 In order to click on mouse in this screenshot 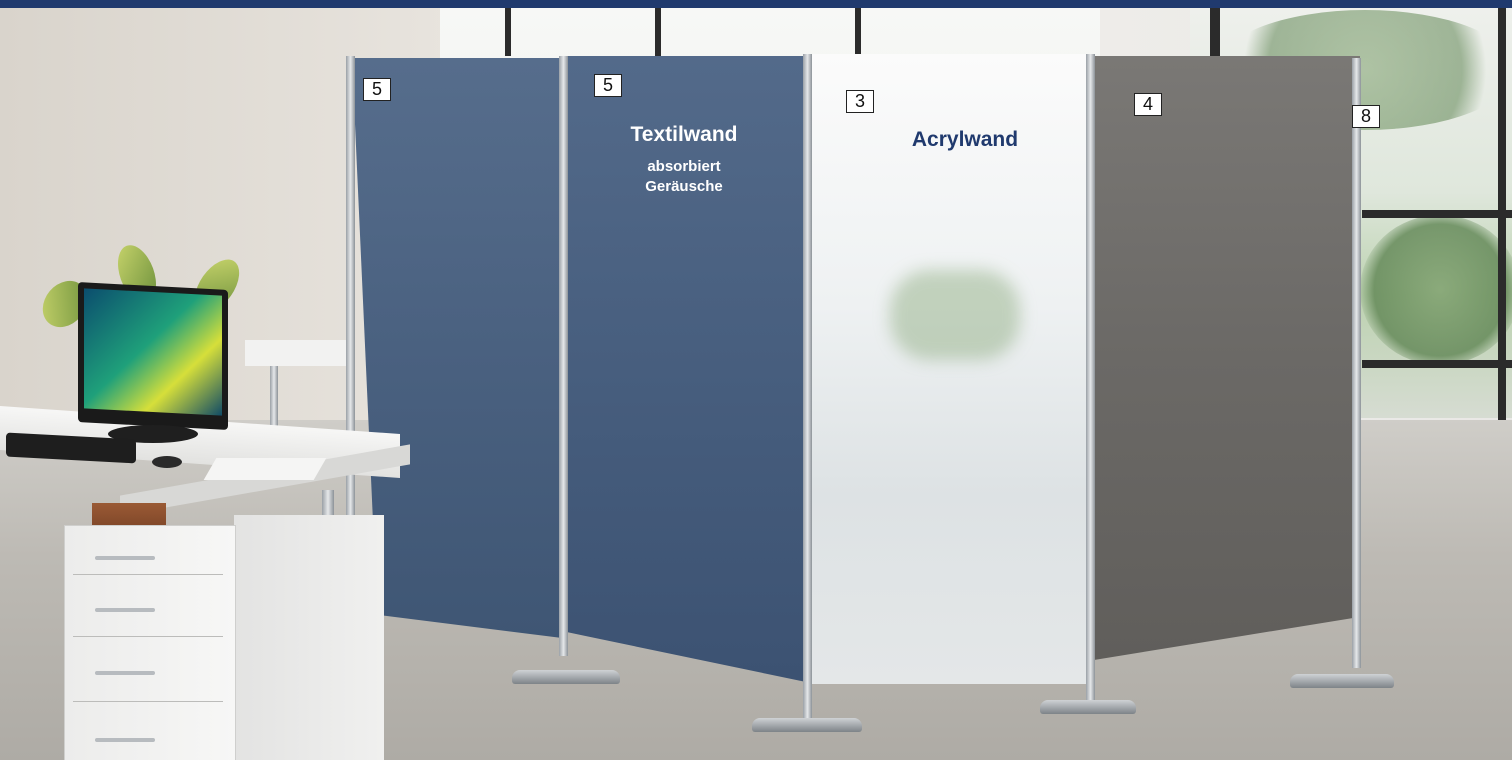, I will do `click(167, 462)`.